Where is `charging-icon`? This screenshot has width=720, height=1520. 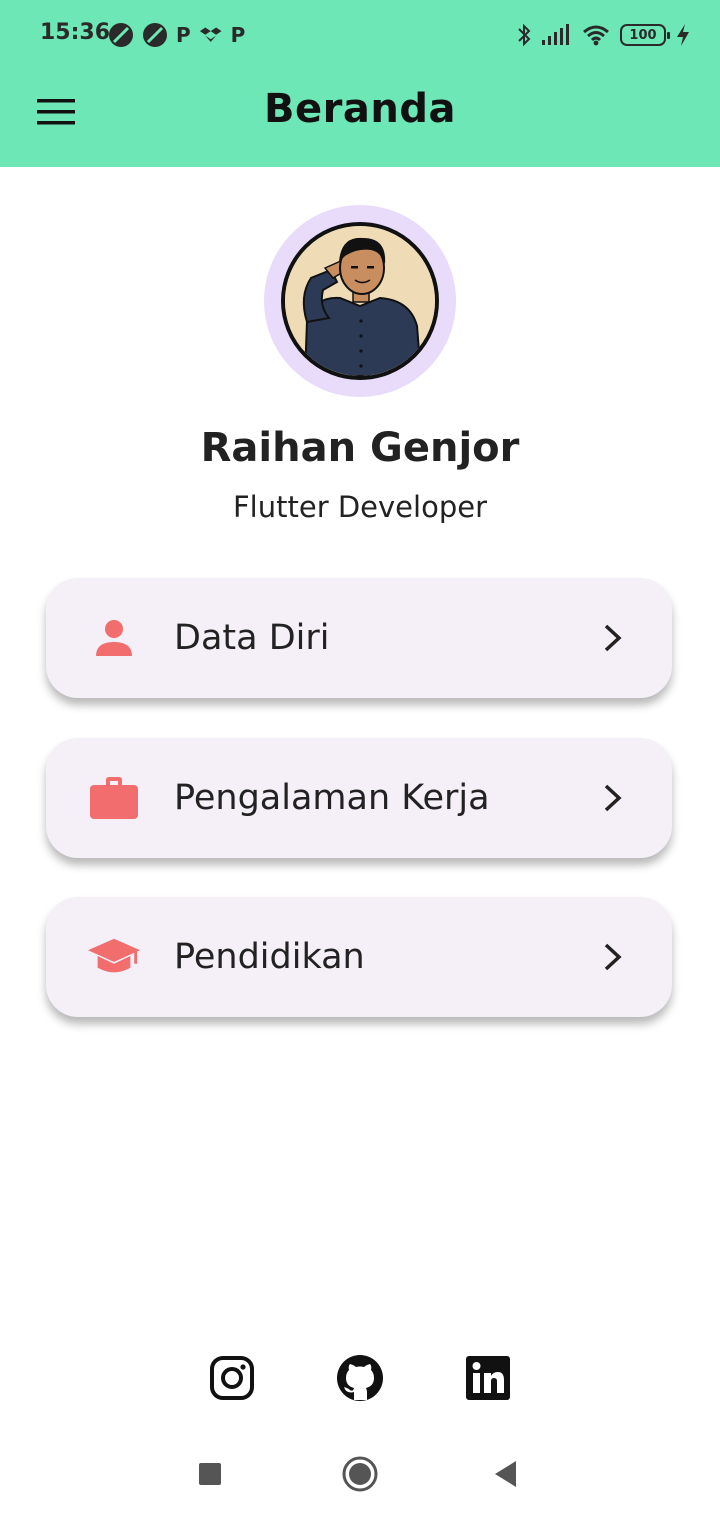 charging-icon is located at coordinates (683, 35).